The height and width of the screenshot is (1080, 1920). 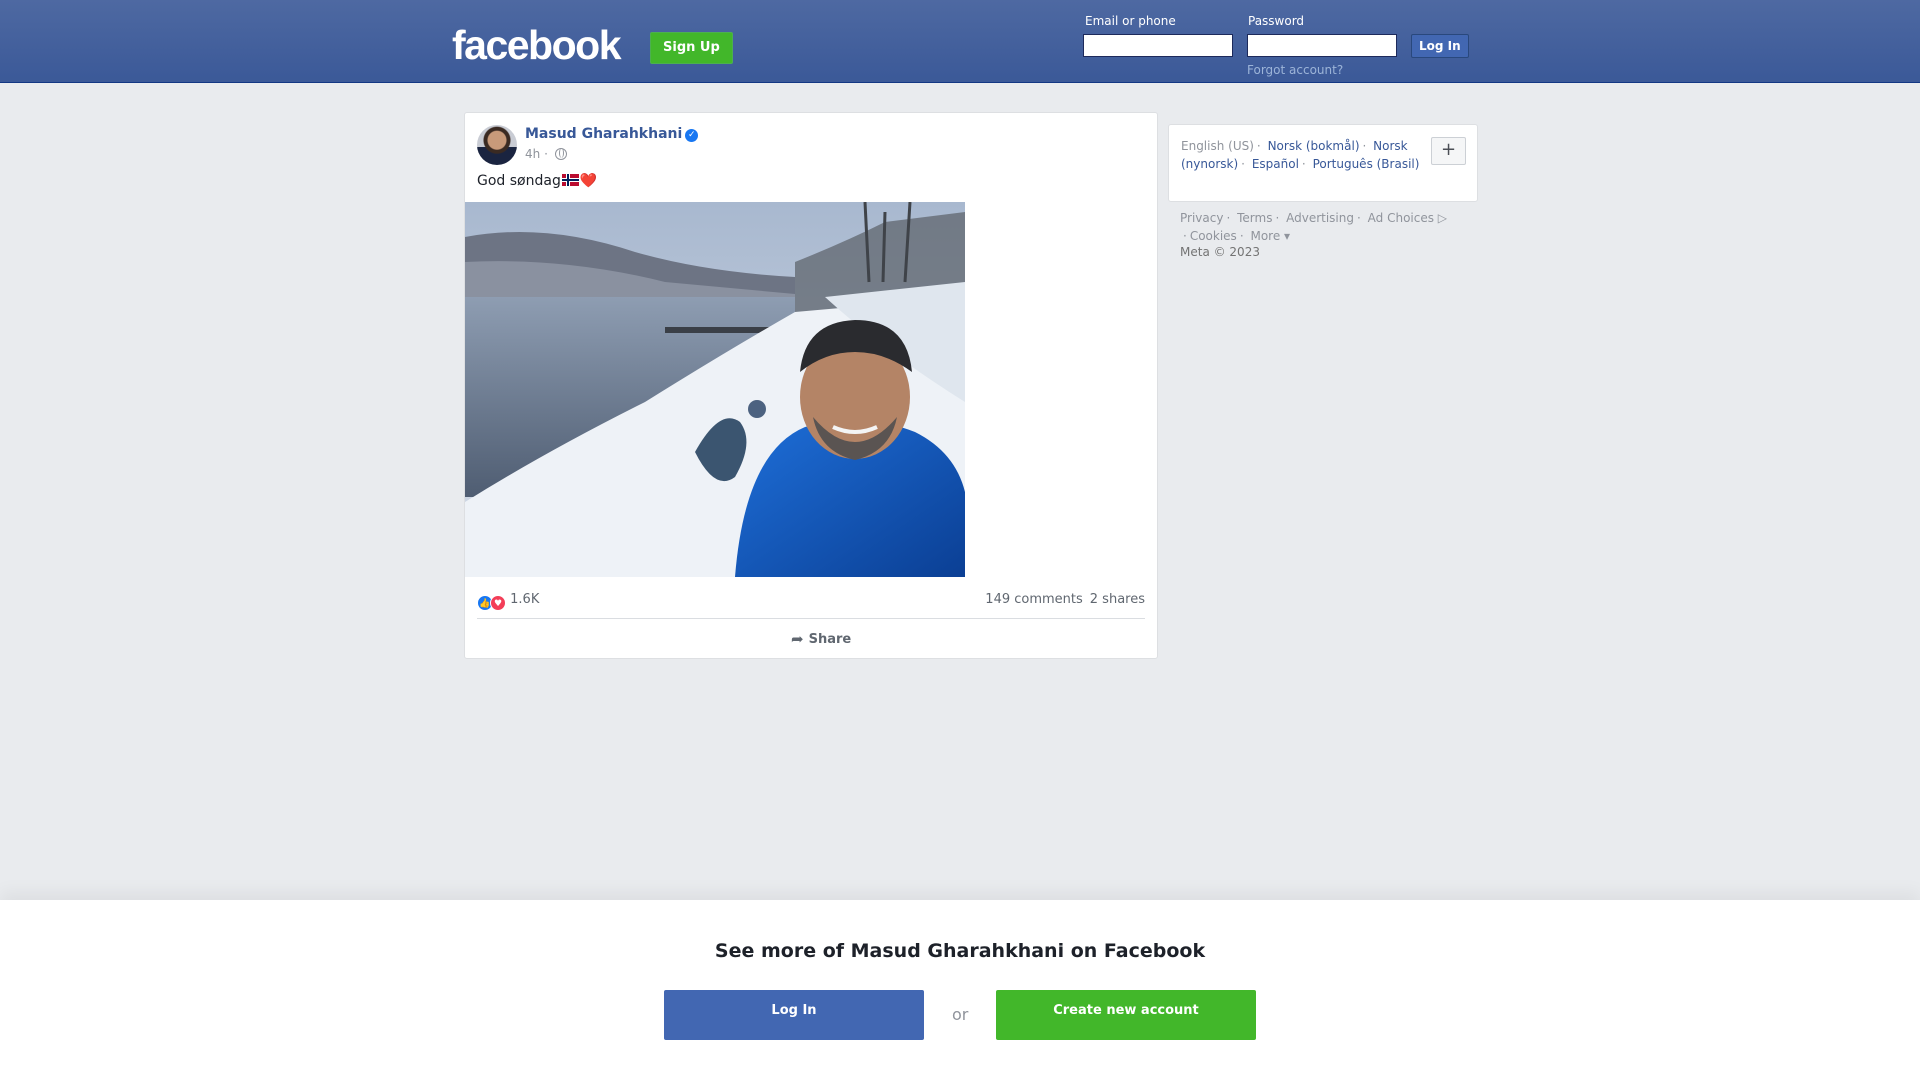 What do you see at coordinates (960, 1014) in the screenshot?
I see `or-label: or` at bounding box center [960, 1014].